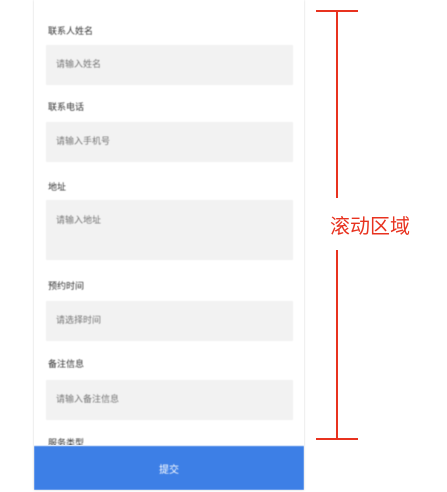  What do you see at coordinates (169, 65) in the screenshot?
I see `name-input` at bounding box center [169, 65].